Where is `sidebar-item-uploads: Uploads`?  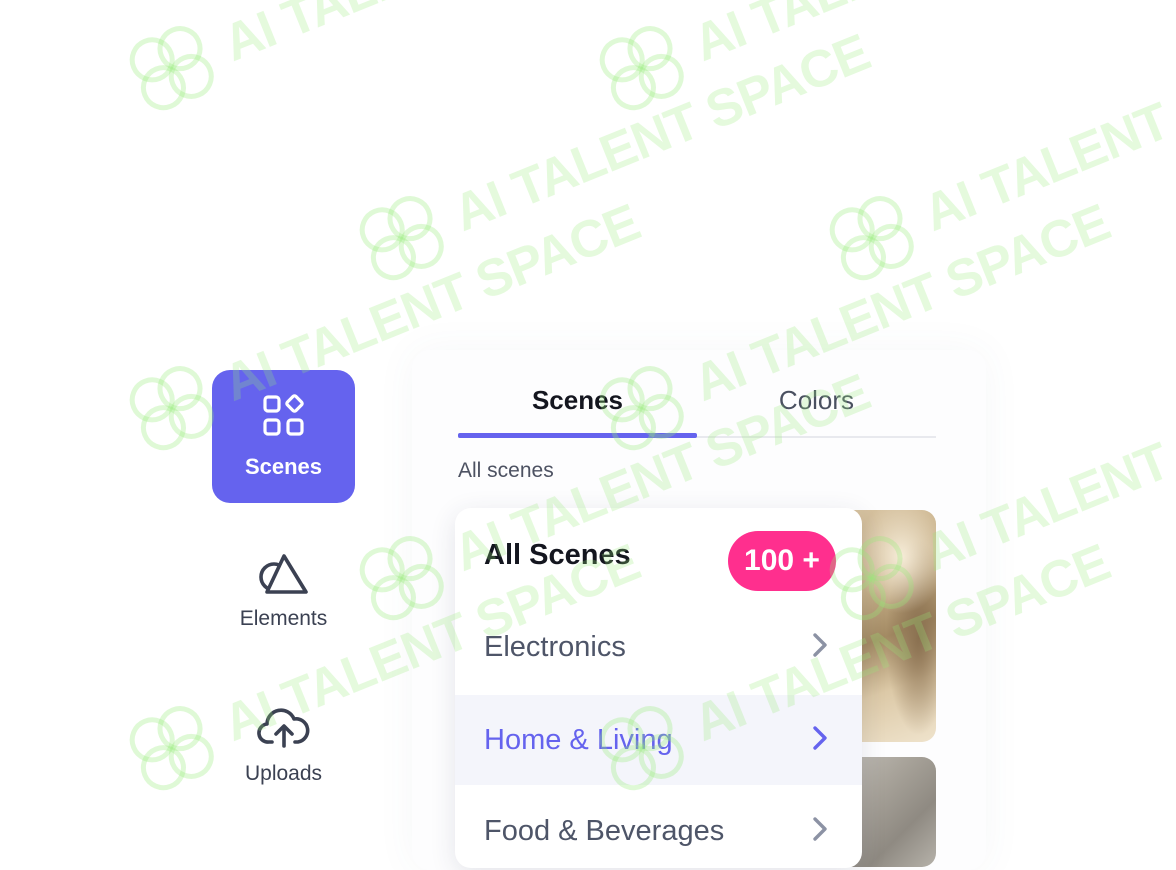 sidebar-item-uploads: Uploads is located at coordinates (283, 745).